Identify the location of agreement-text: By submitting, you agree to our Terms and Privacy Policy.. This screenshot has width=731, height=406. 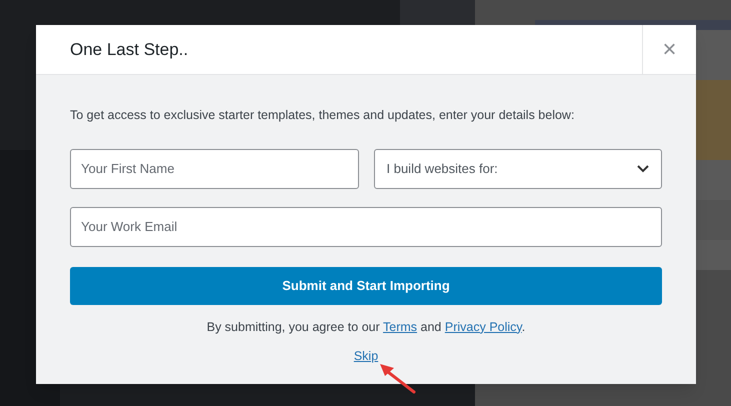
(366, 327).